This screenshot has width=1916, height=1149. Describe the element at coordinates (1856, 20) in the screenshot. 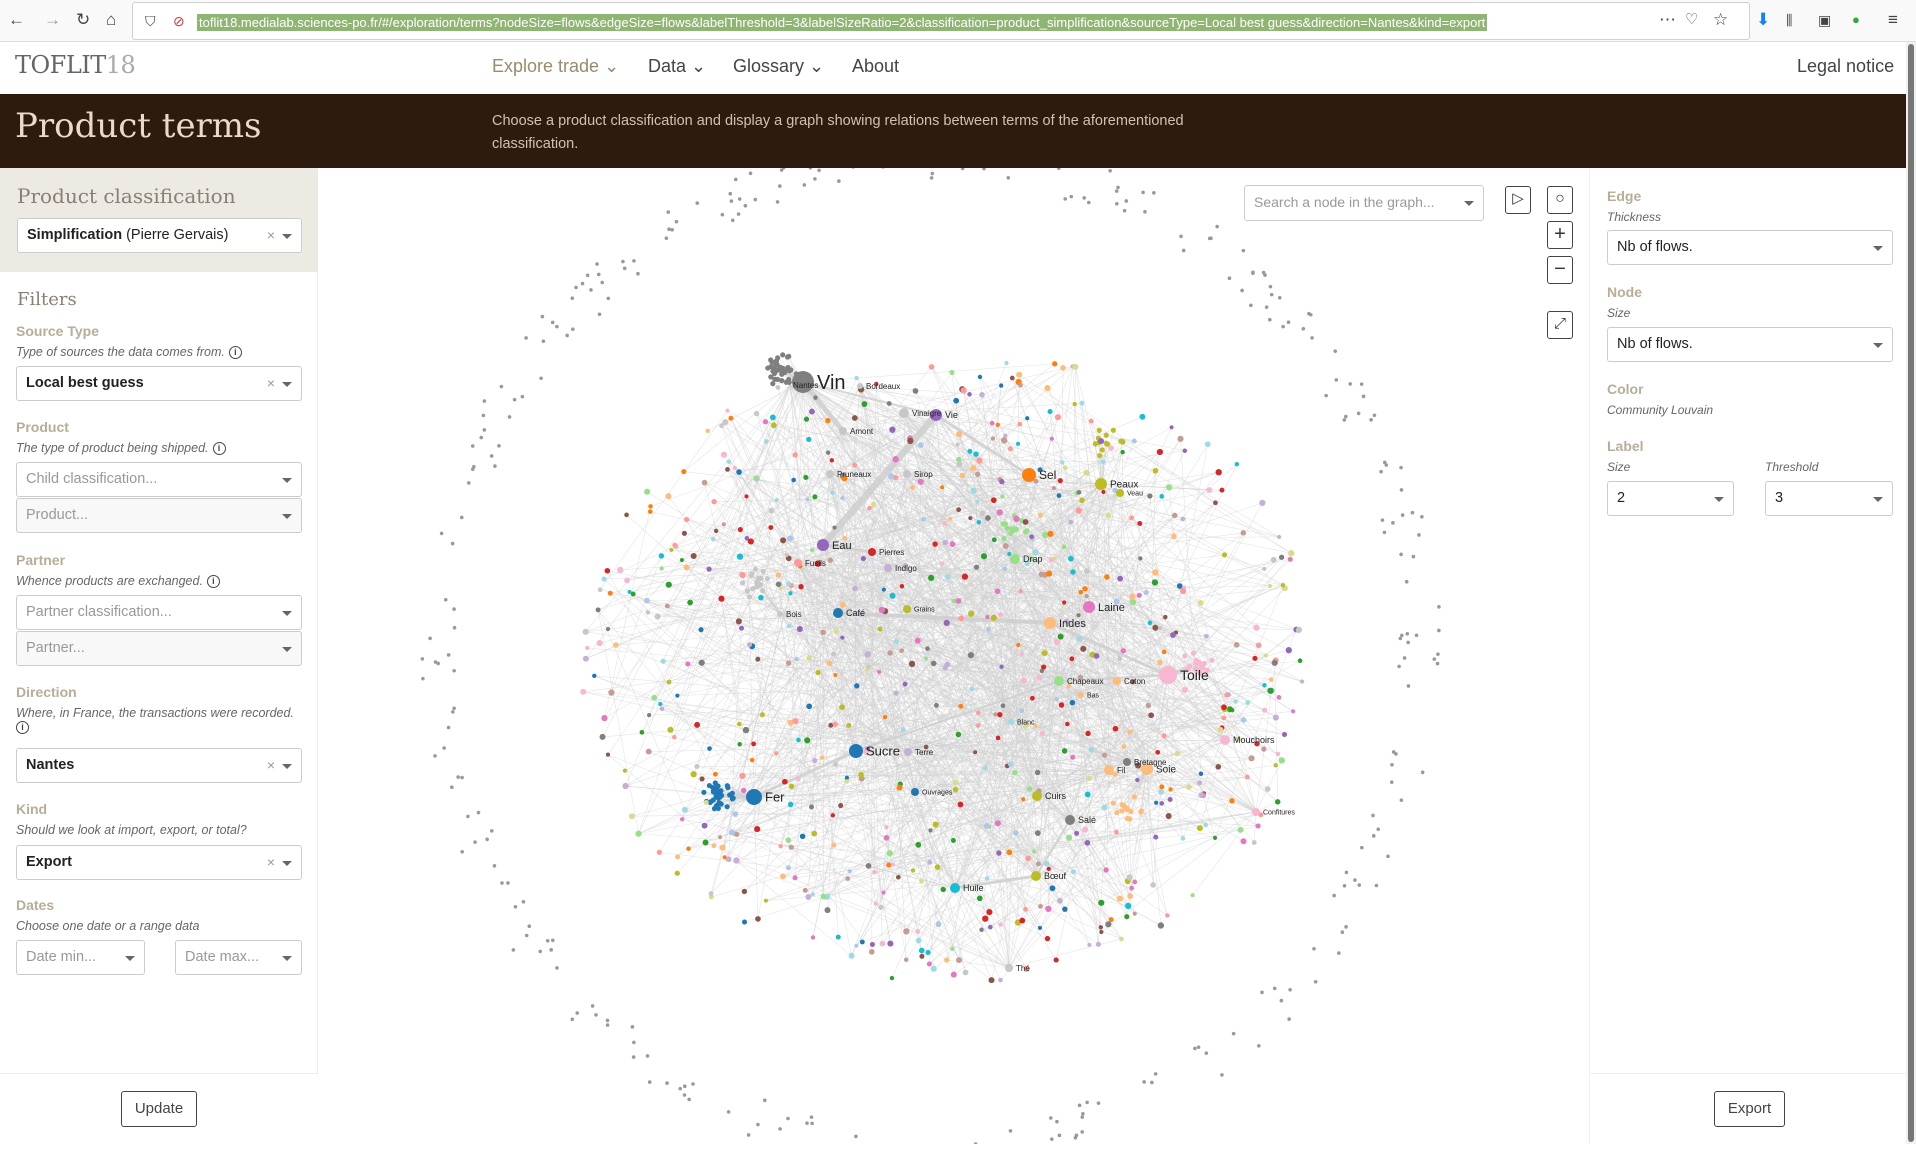

I see `extension-icon: ●` at that location.